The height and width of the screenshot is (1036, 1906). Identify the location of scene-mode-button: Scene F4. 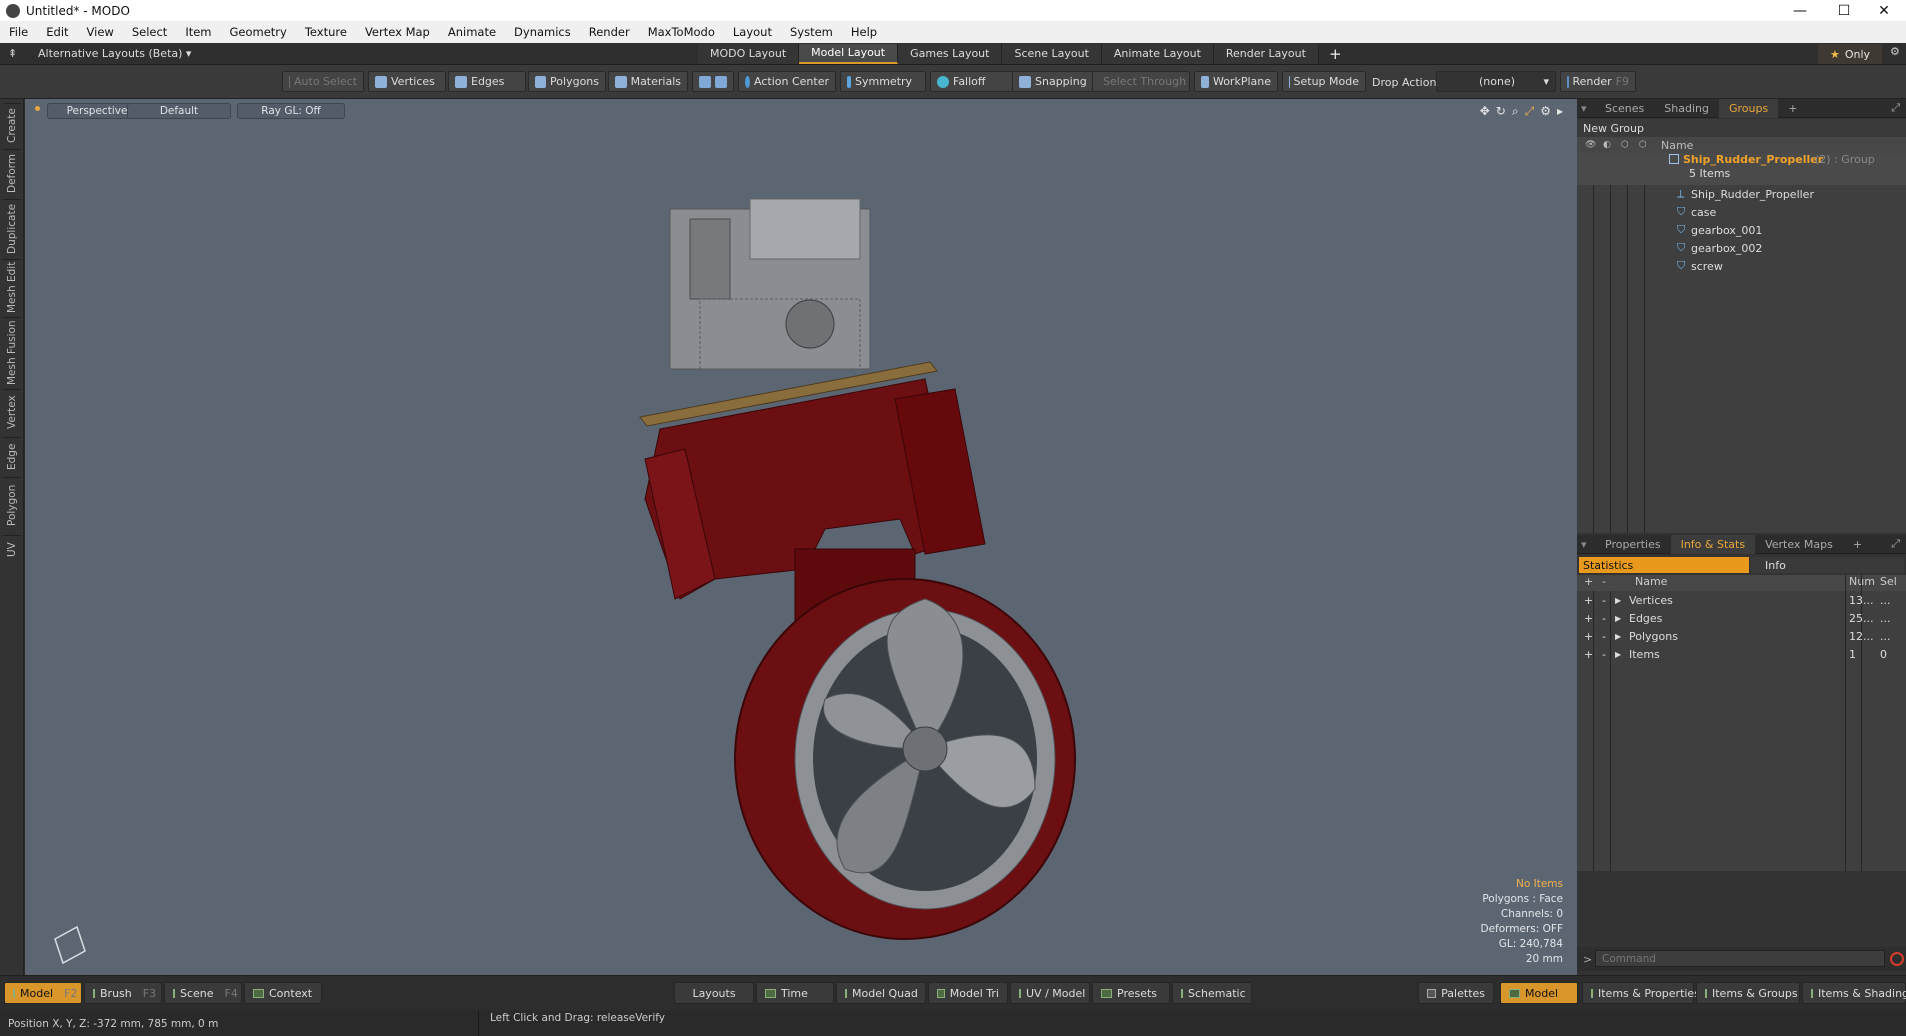
(203, 993).